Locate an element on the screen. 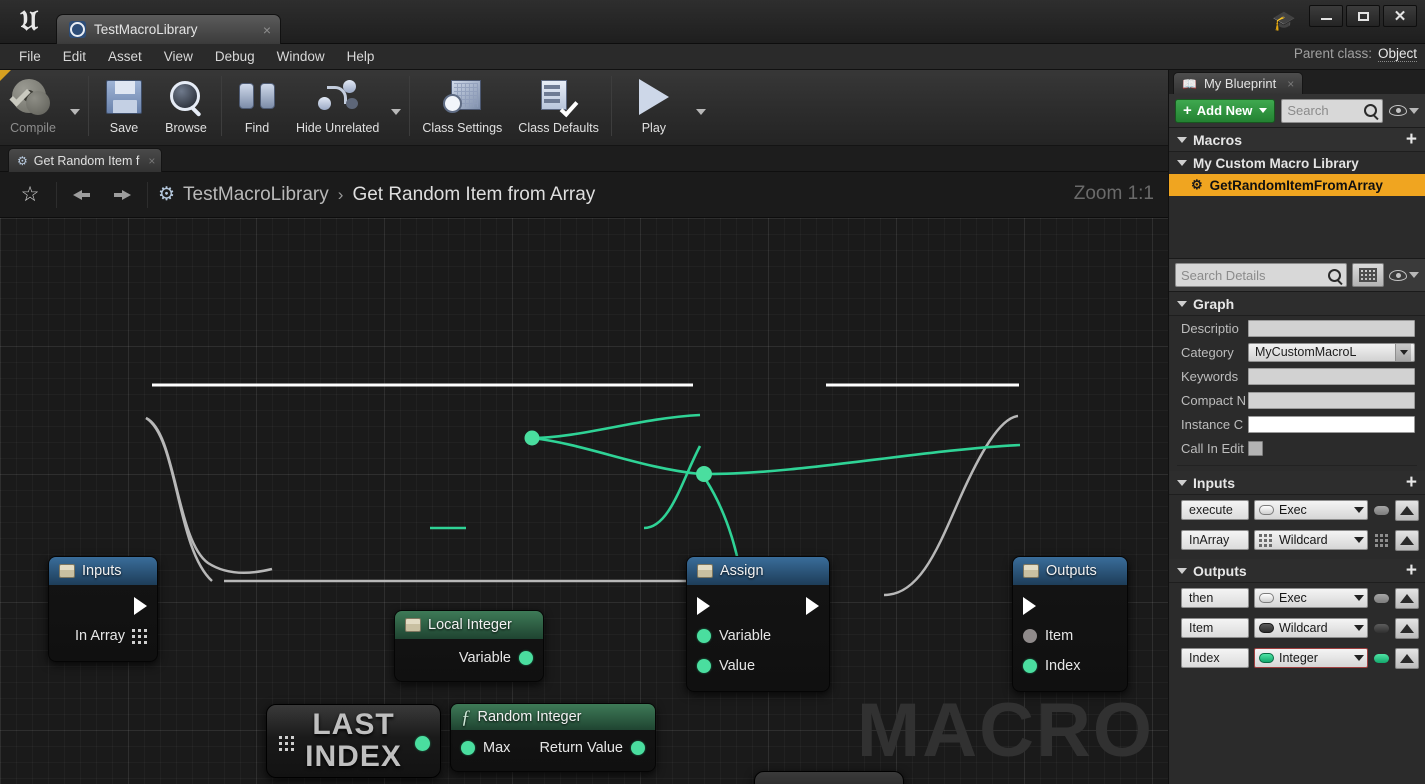  pin-assign-exec-row is located at coordinates (758, 606).